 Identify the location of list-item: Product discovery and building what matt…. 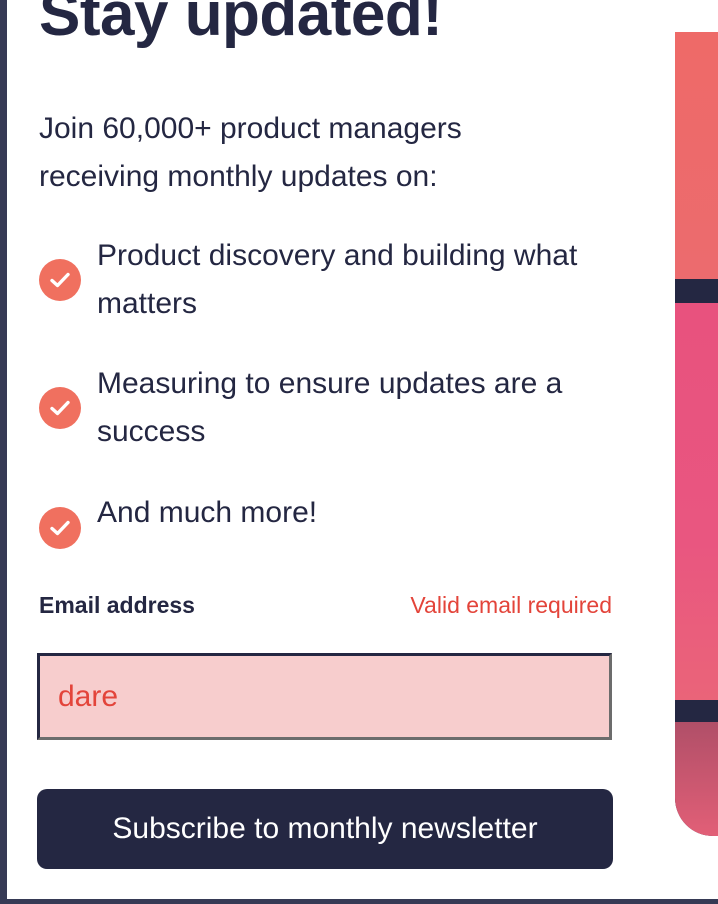
(329, 280).